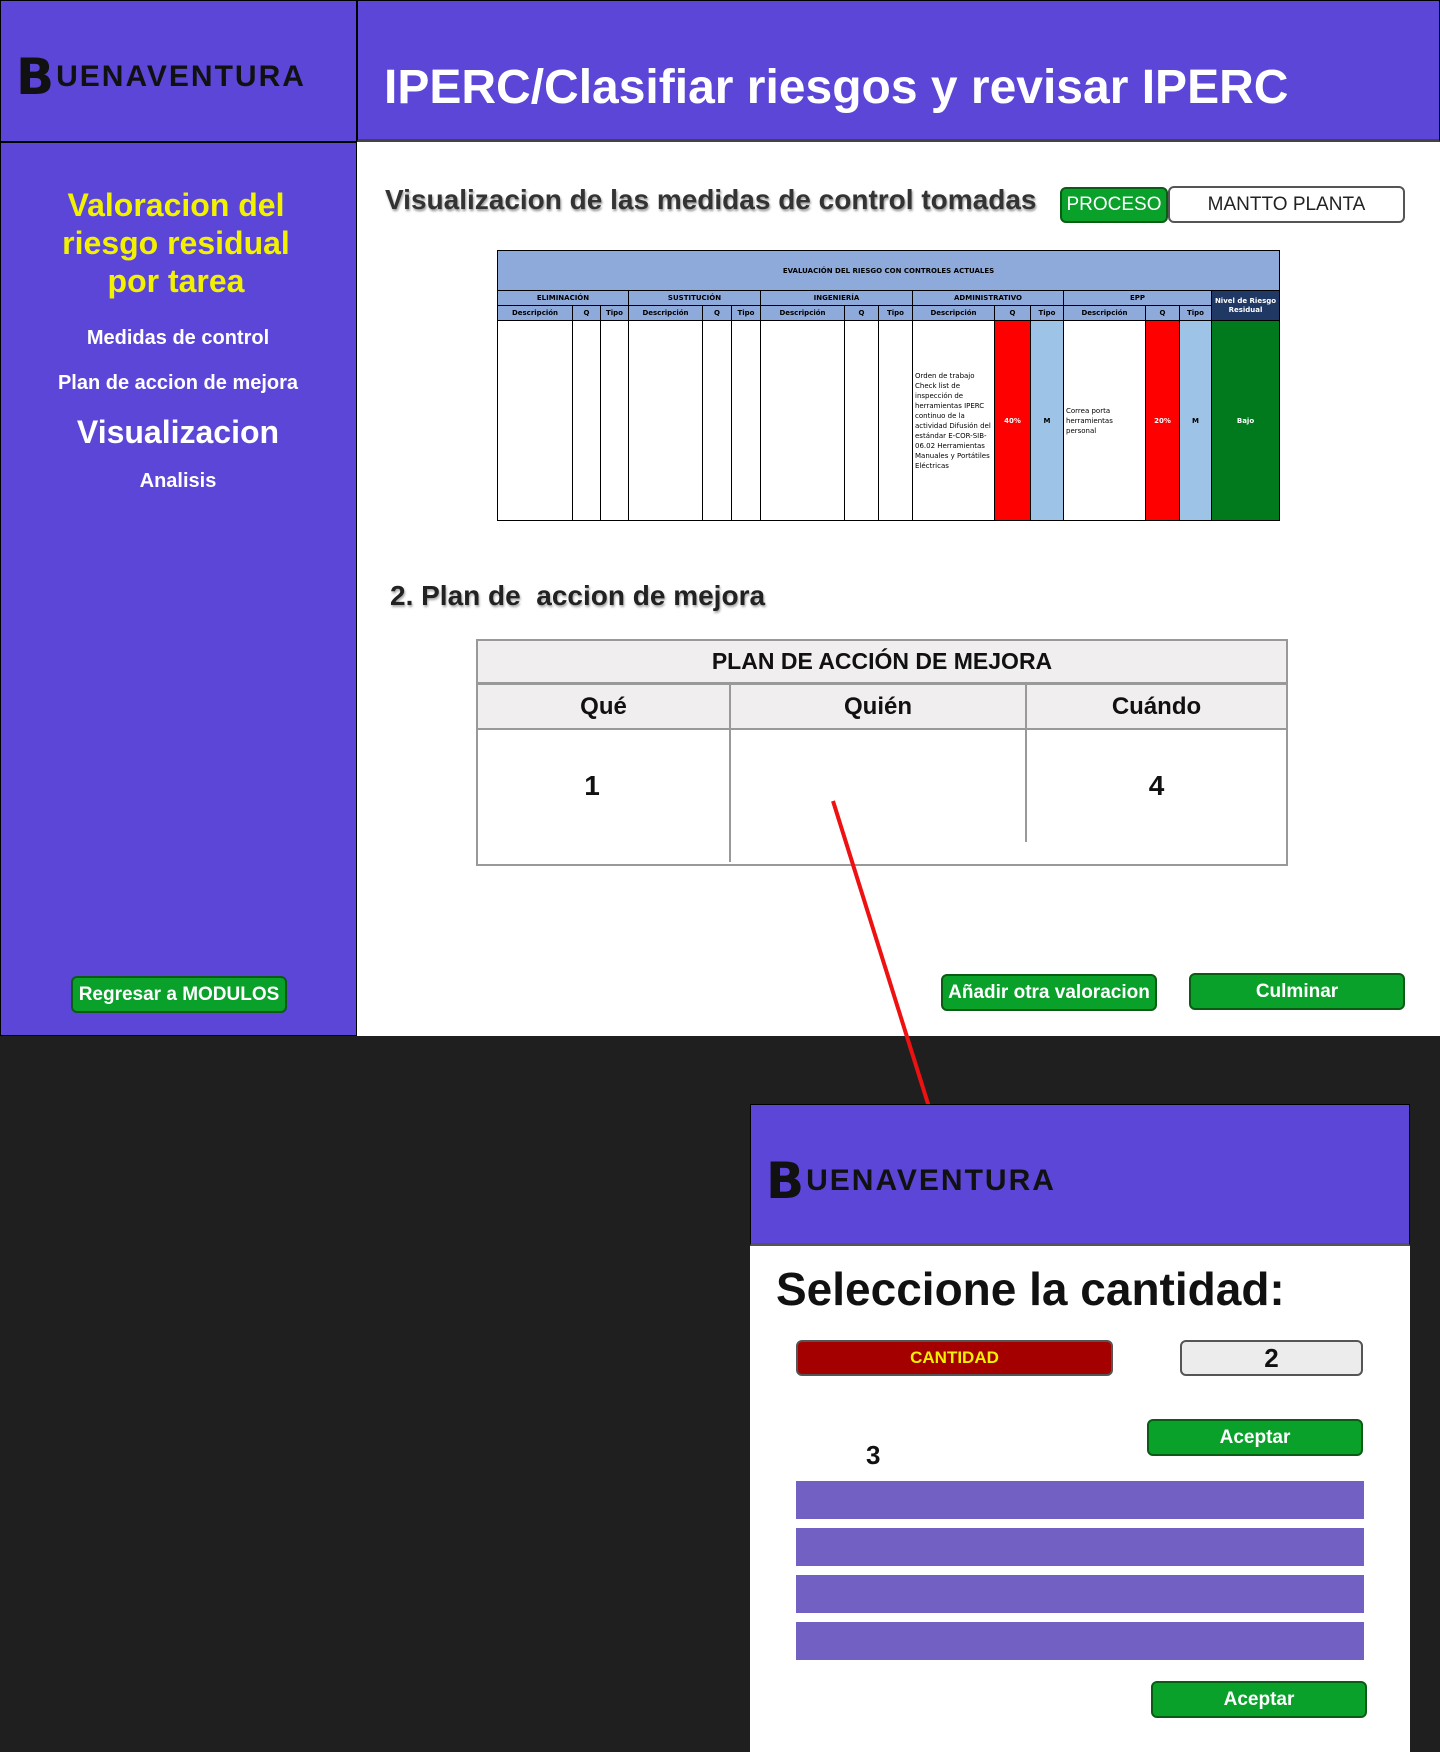 The image size is (1440, 1752). What do you see at coordinates (873, 1455) in the screenshot?
I see `list-marker: 3` at bounding box center [873, 1455].